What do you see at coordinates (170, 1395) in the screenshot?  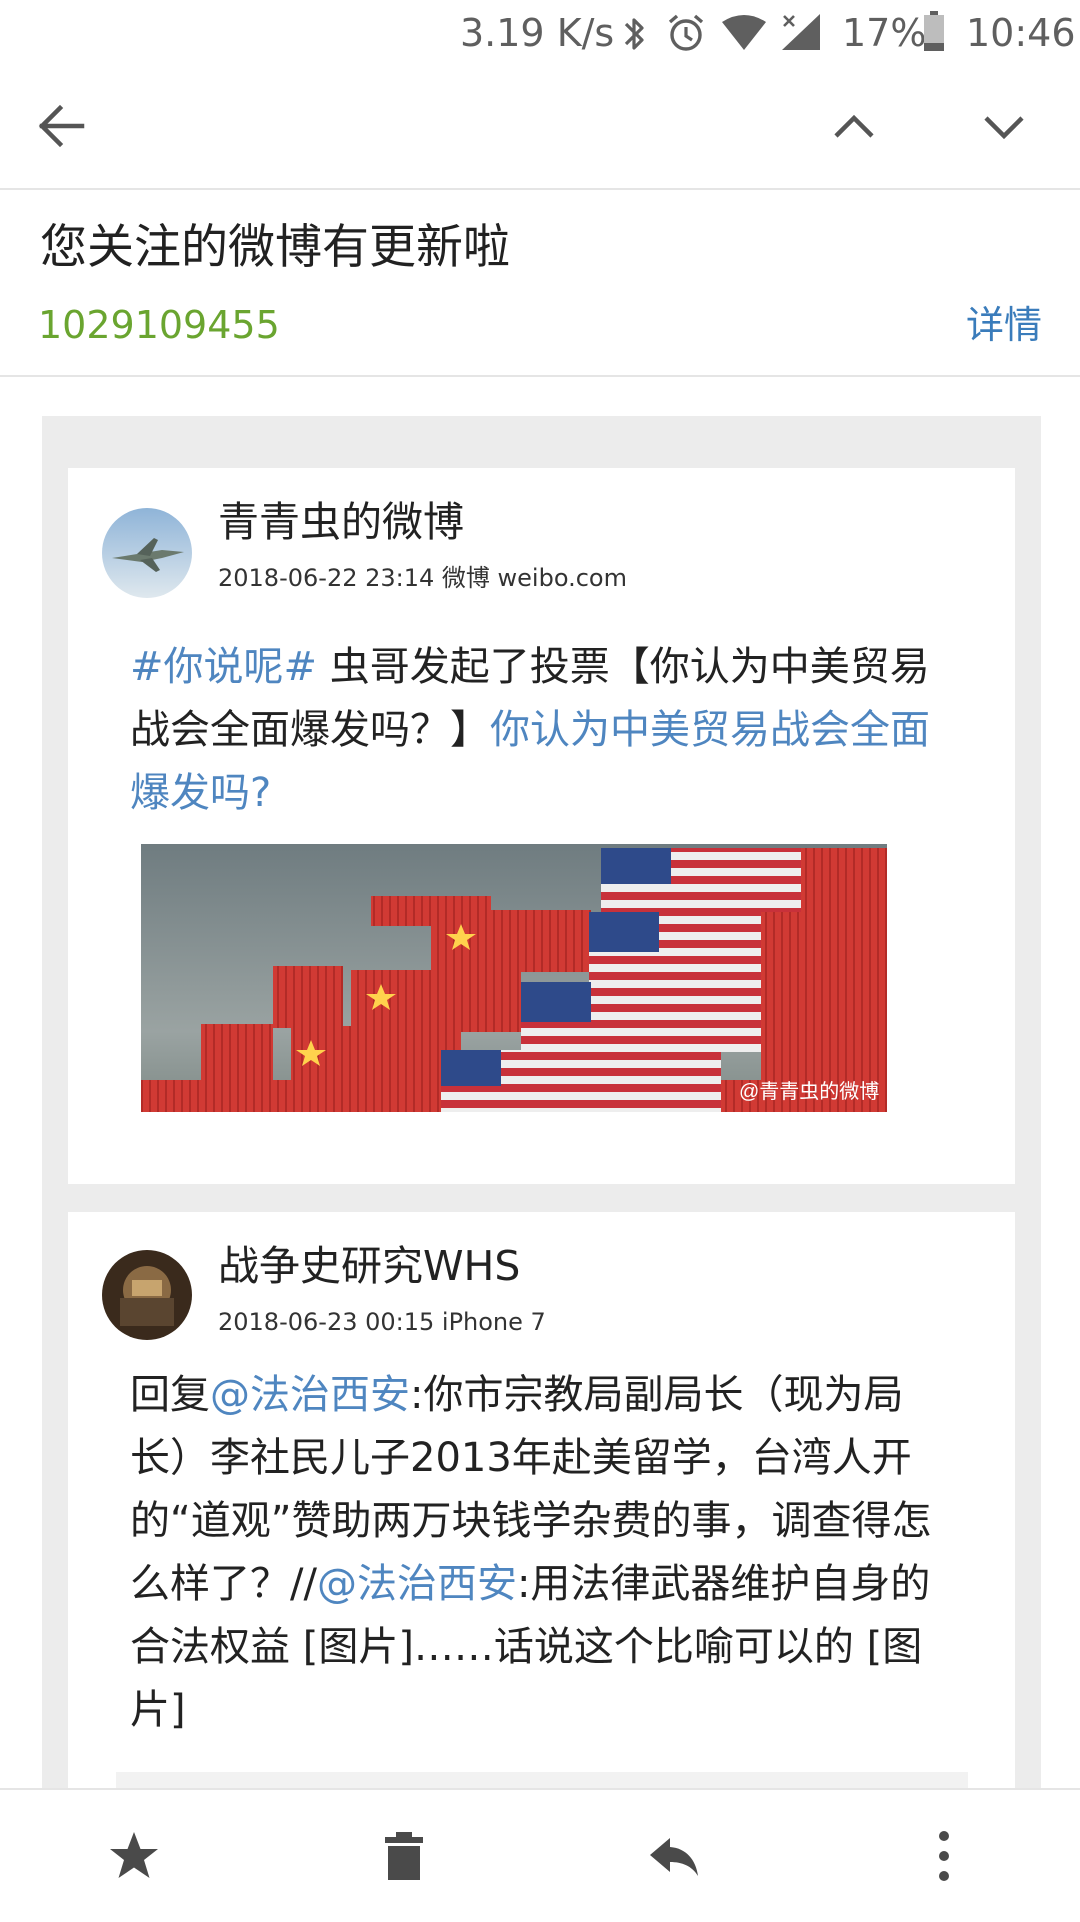 I see `post-text-body: 回复` at bounding box center [170, 1395].